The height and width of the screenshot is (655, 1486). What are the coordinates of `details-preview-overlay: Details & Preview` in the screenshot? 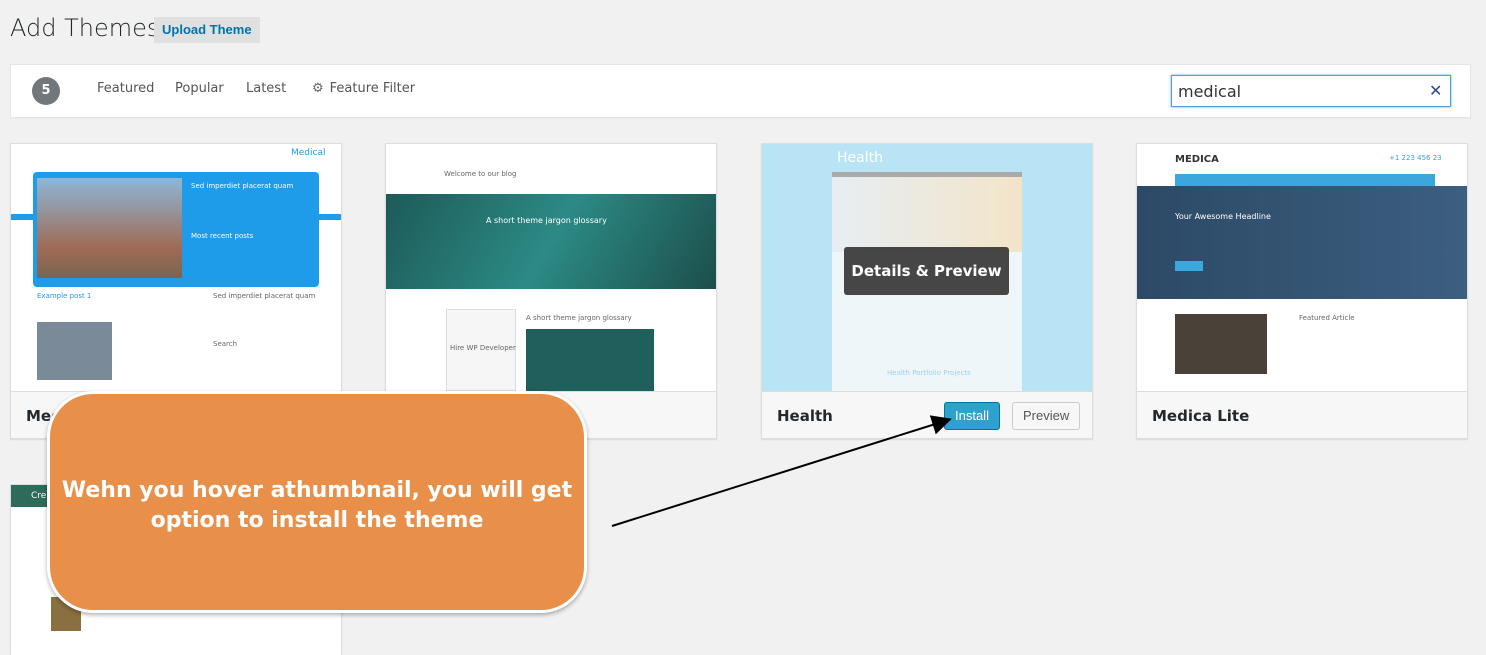 It's located at (926, 271).